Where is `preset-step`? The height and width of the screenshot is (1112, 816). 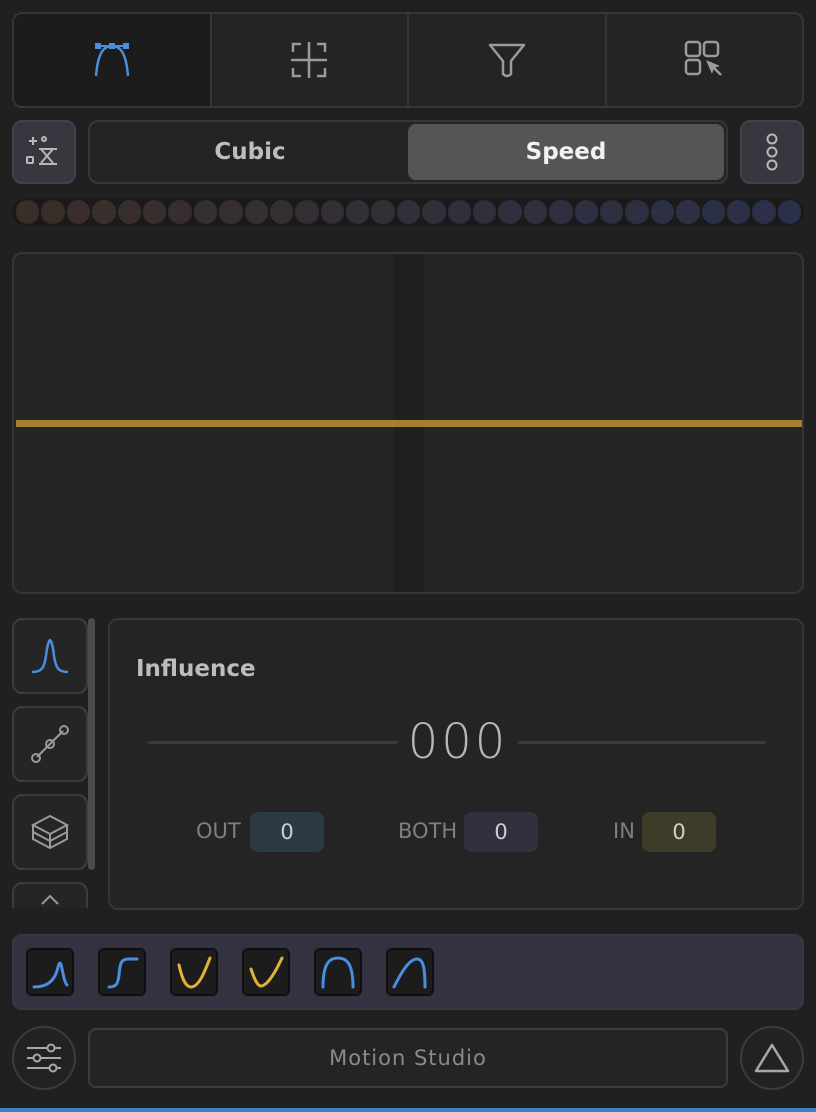 preset-step is located at coordinates (122, 972).